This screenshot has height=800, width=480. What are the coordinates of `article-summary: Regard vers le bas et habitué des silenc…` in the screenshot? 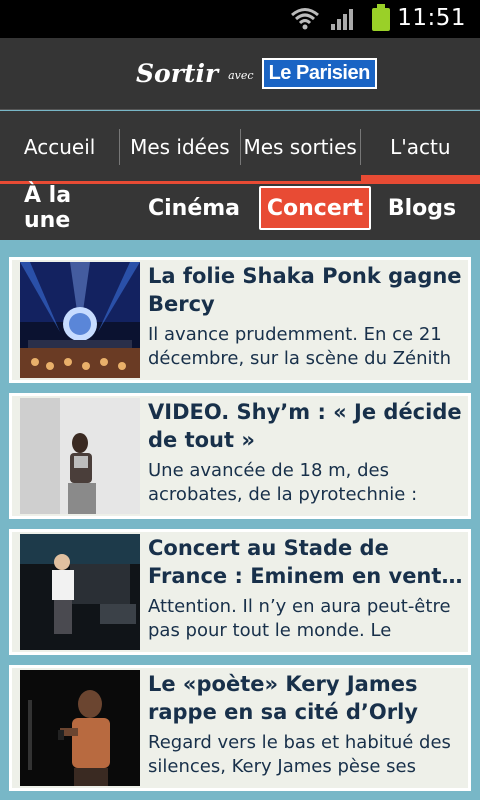 It's located at (308, 755).